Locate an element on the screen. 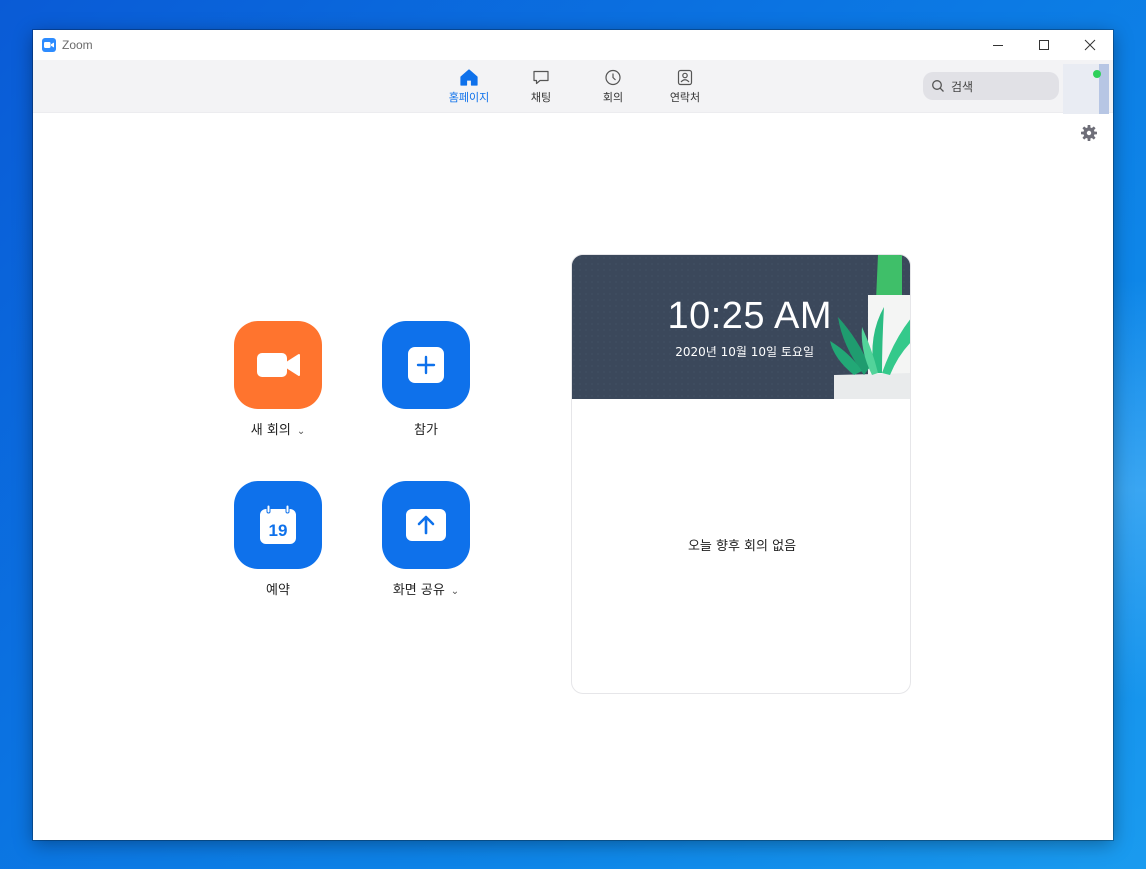 The height and width of the screenshot is (869, 1146). zoom-logo-icon is located at coordinates (49, 45).